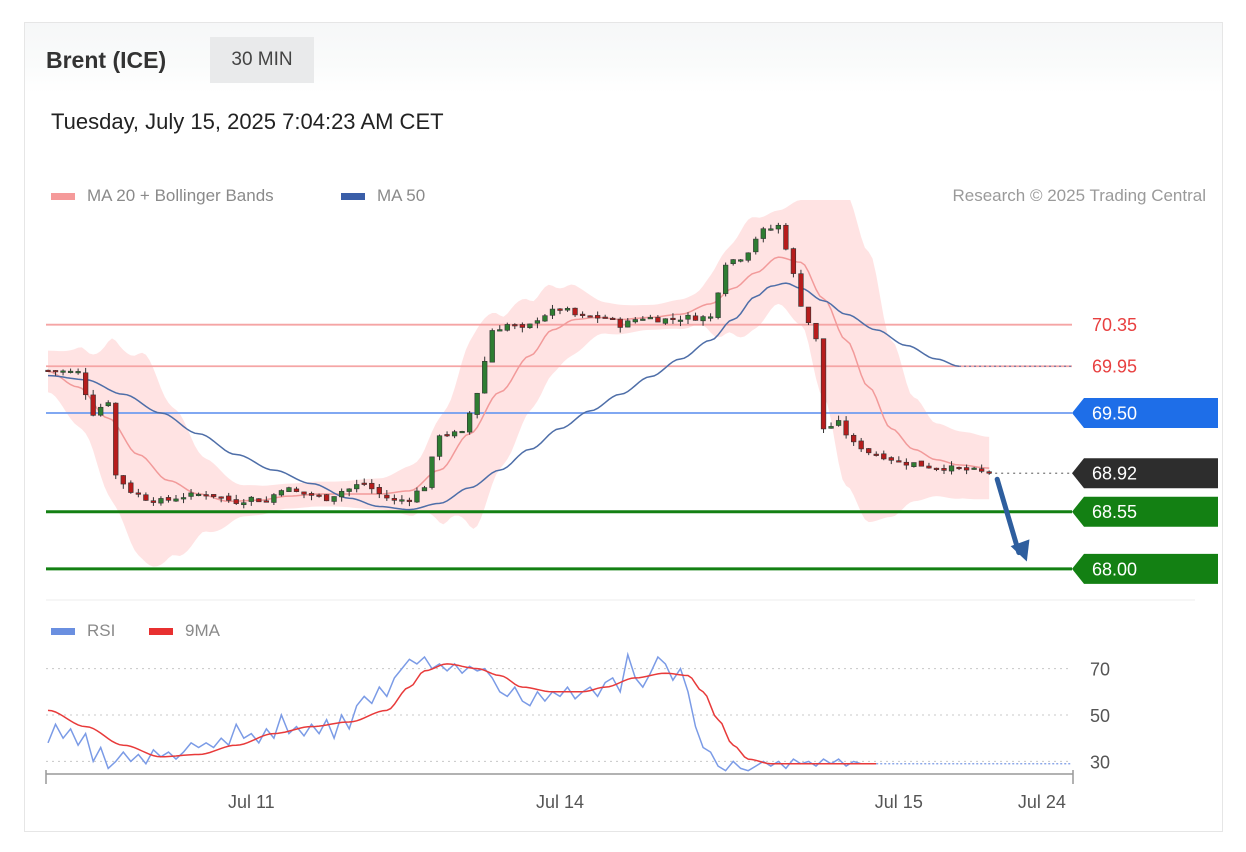  I want to click on level-69-50-label: 69.50, so click(1114, 413).